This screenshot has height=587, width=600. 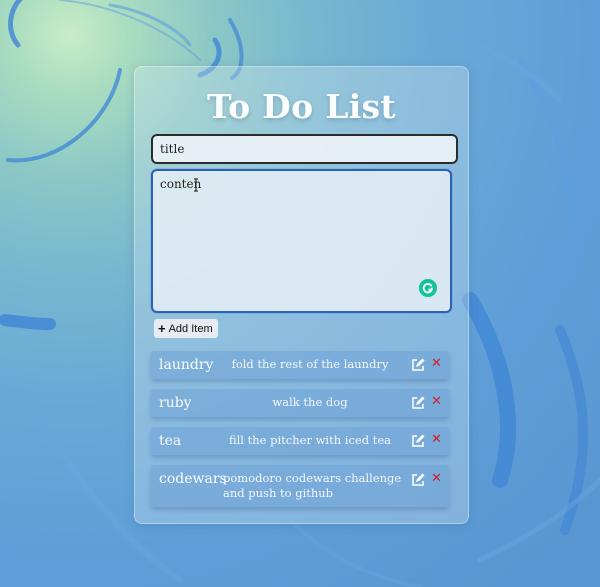 I want to click on title-input, so click(x=304, y=149).